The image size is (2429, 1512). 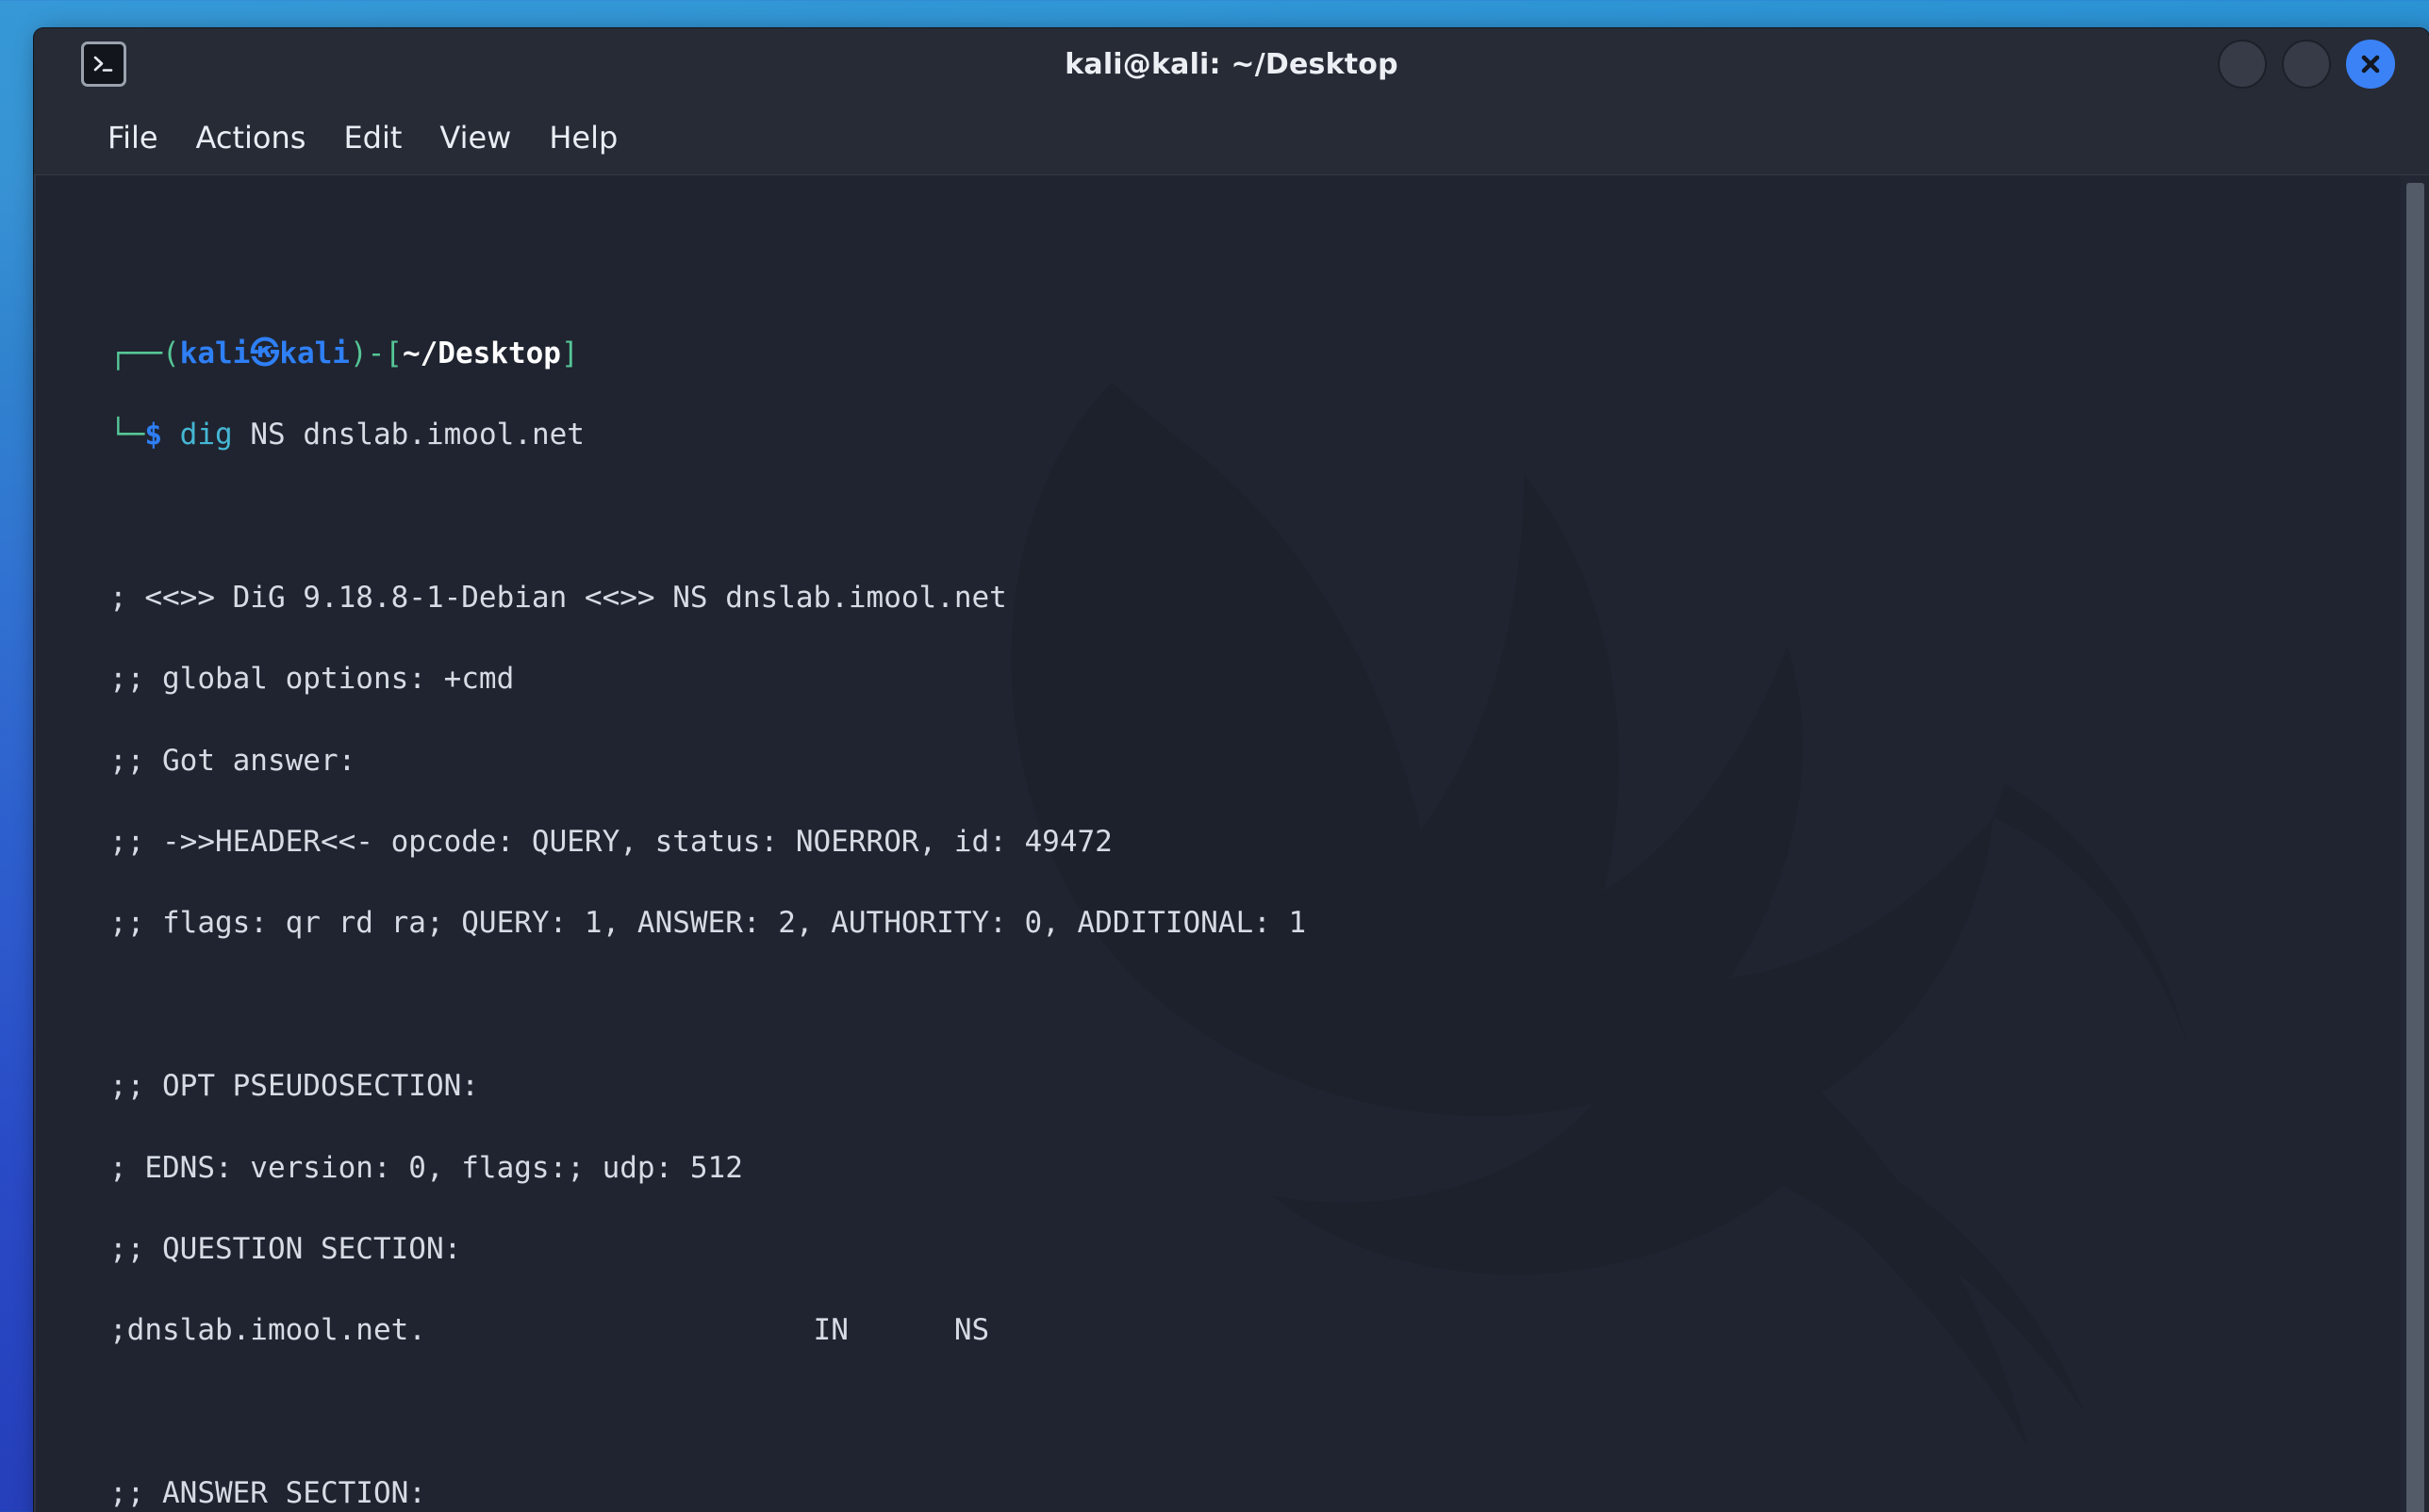 What do you see at coordinates (294, 1086) in the screenshot?
I see `output-line-opt-pseudosection: ;; OPT PSEUDOSECTION:` at bounding box center [294, 1086].